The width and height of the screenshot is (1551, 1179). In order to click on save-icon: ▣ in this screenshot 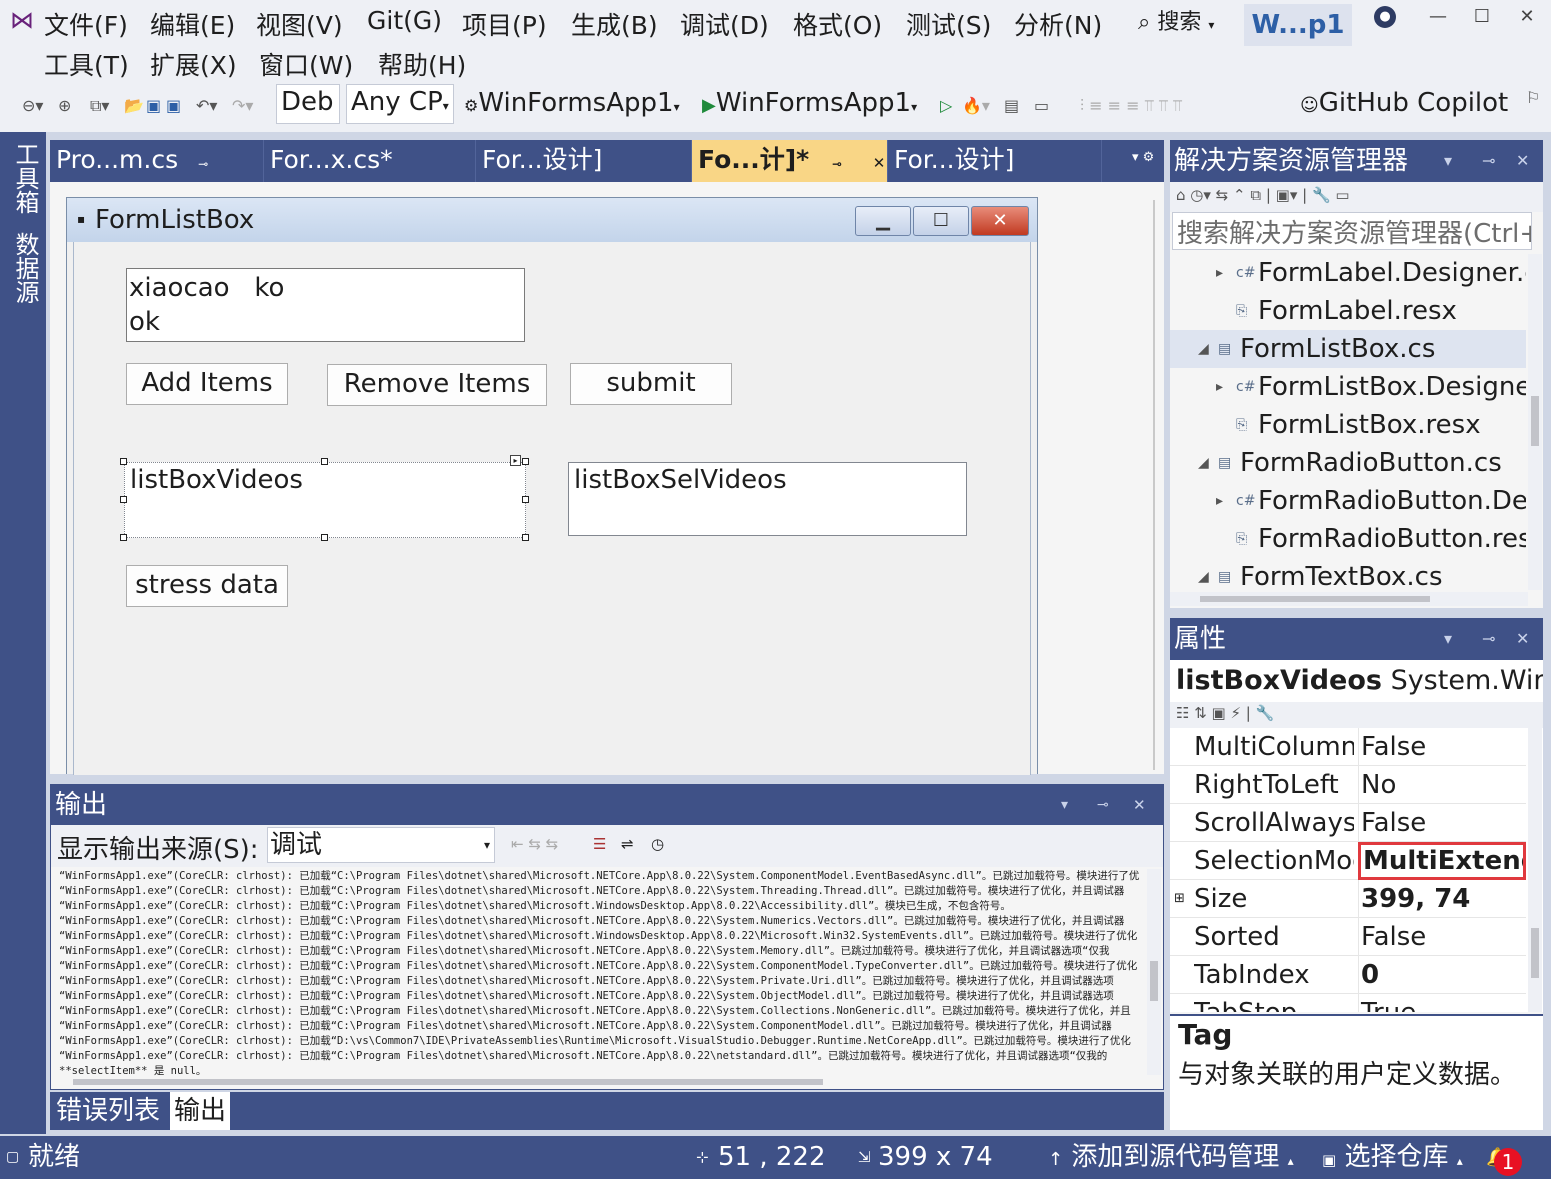, I will do `click(153, 105)`.